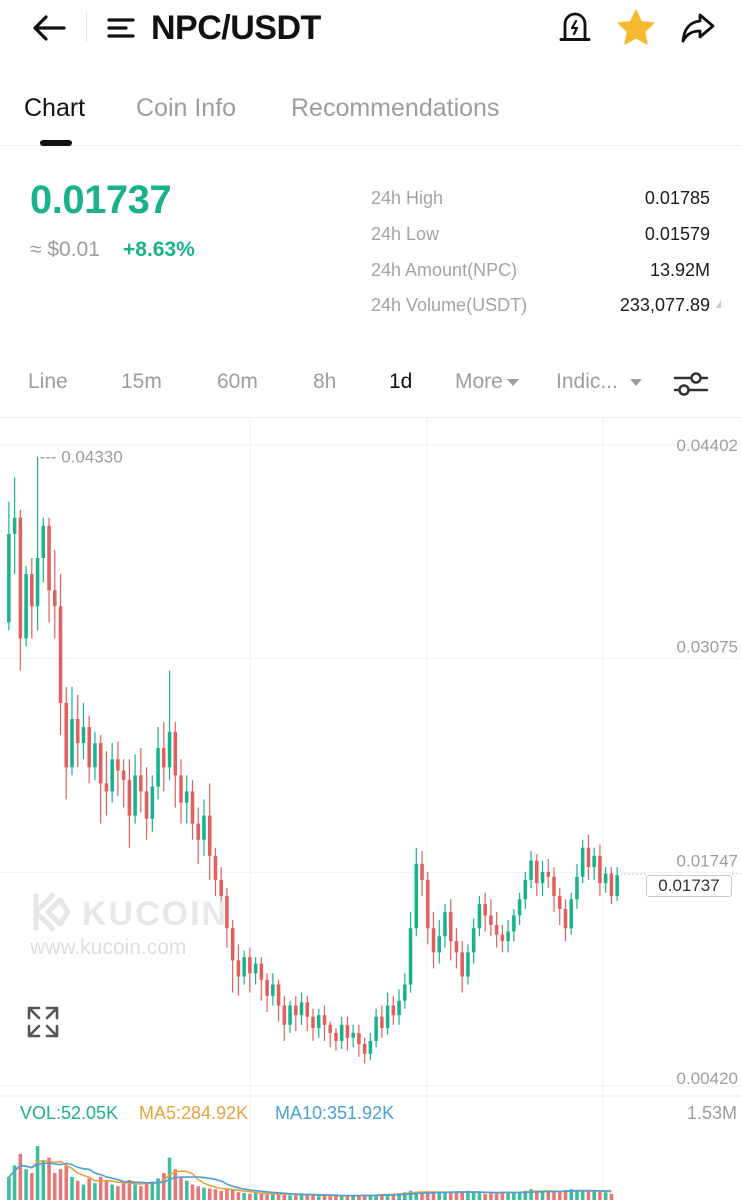 The image size is (741, 1200). I want to click on price-alert-icon, so click(575, 27).